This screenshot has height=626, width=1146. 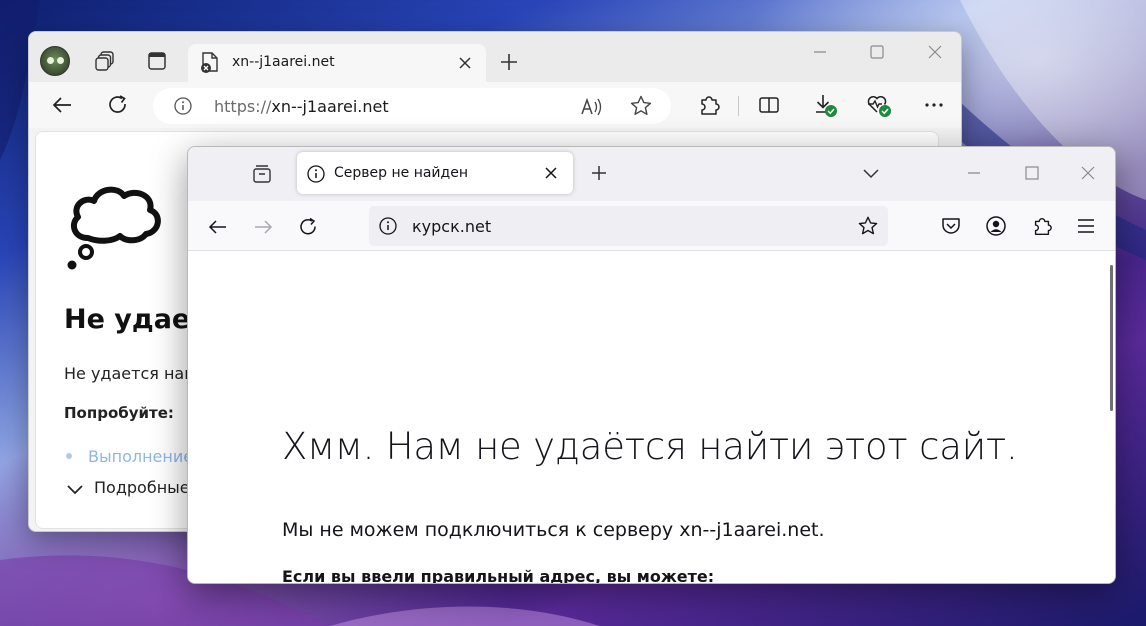 What do you see at coordinates (135, 319) in the screenshot?
I see `edge-error-heading: Не удает` at bounding box center [135, 319].